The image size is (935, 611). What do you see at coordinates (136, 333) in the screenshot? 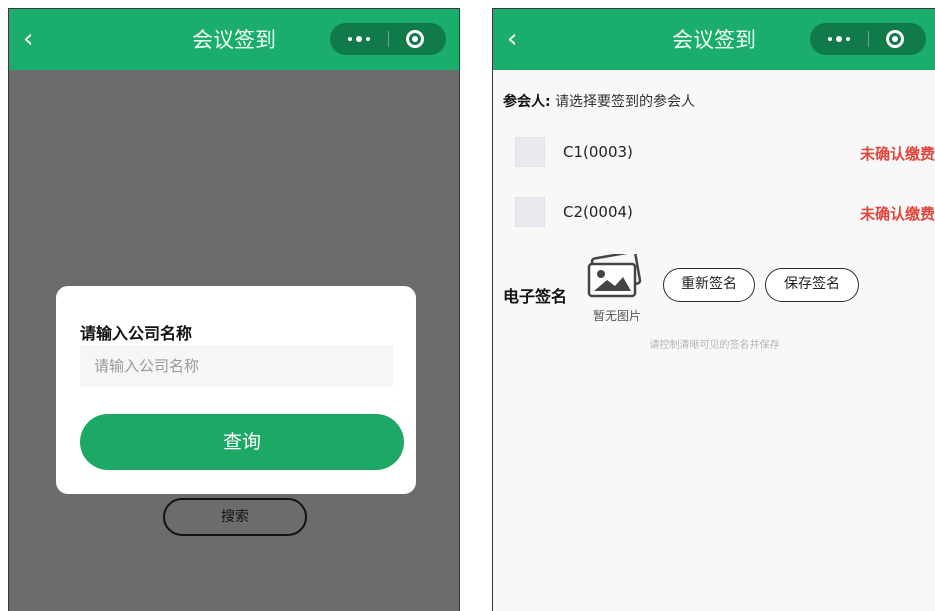
I see `dialog-title: 请输入公司名称` at bounding box center [136, 333].